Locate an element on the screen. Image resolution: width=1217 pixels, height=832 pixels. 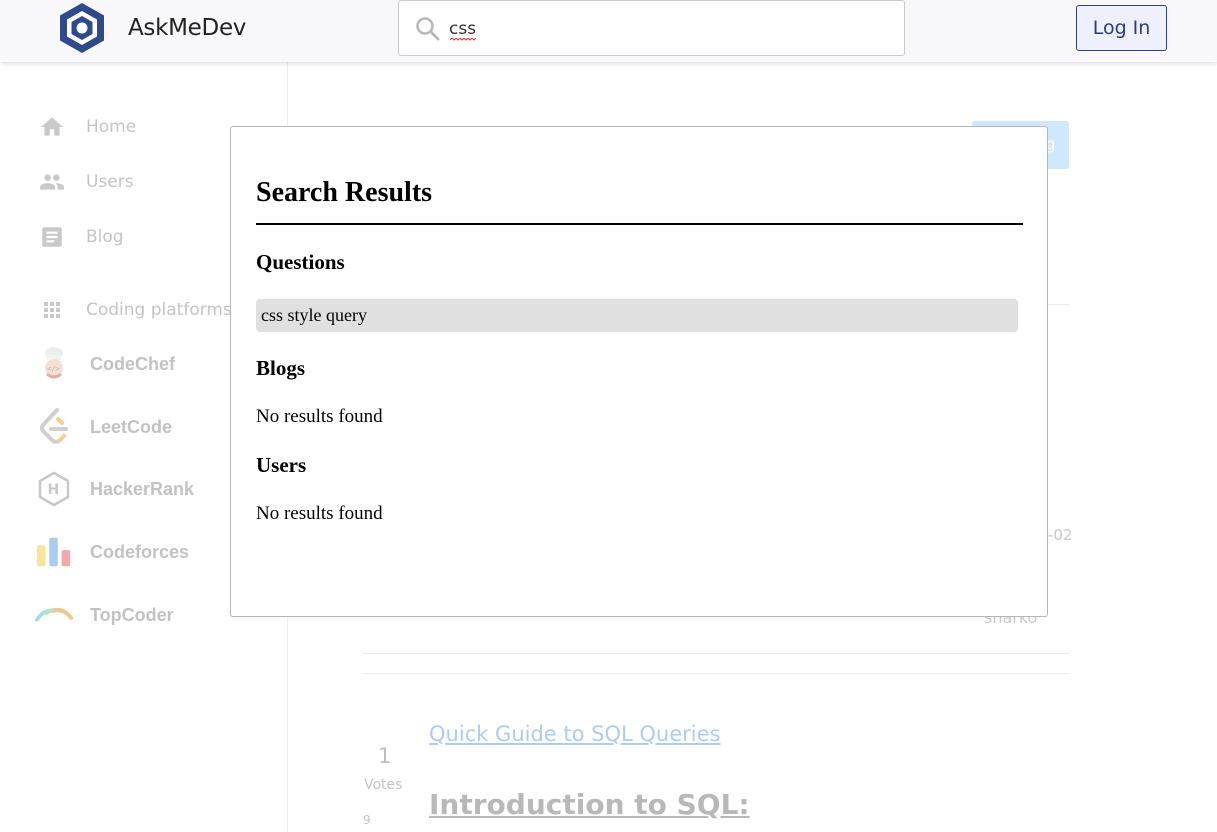
platform-label: LeetCode is located at coordinates (131, 426).